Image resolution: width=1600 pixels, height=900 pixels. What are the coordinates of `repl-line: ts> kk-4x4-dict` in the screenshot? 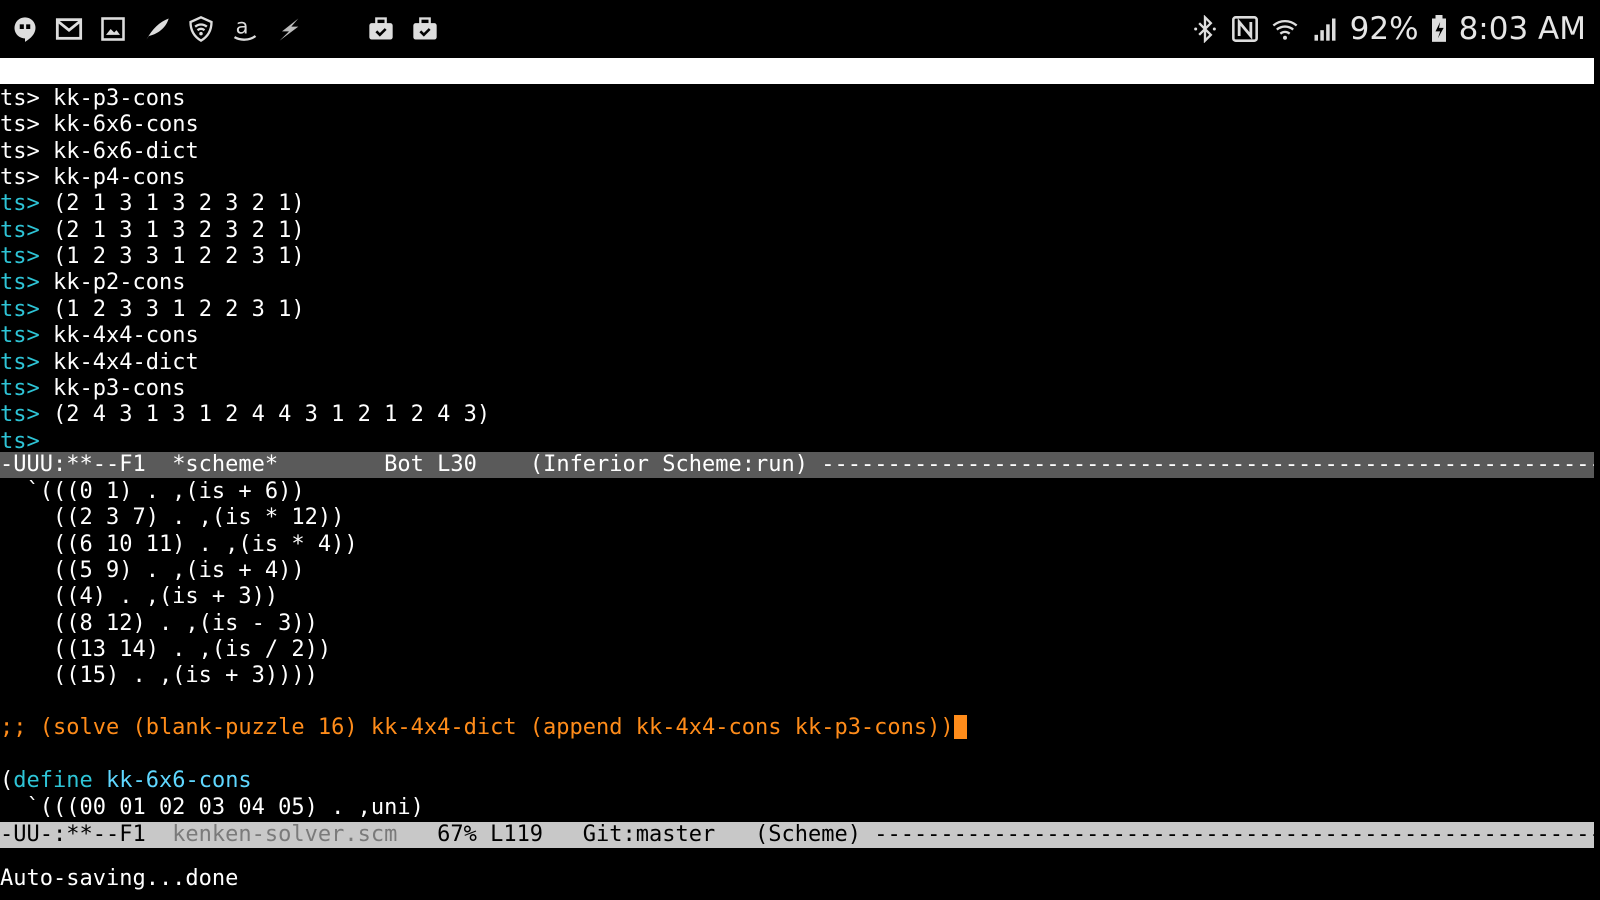 It's located at (99, 363).